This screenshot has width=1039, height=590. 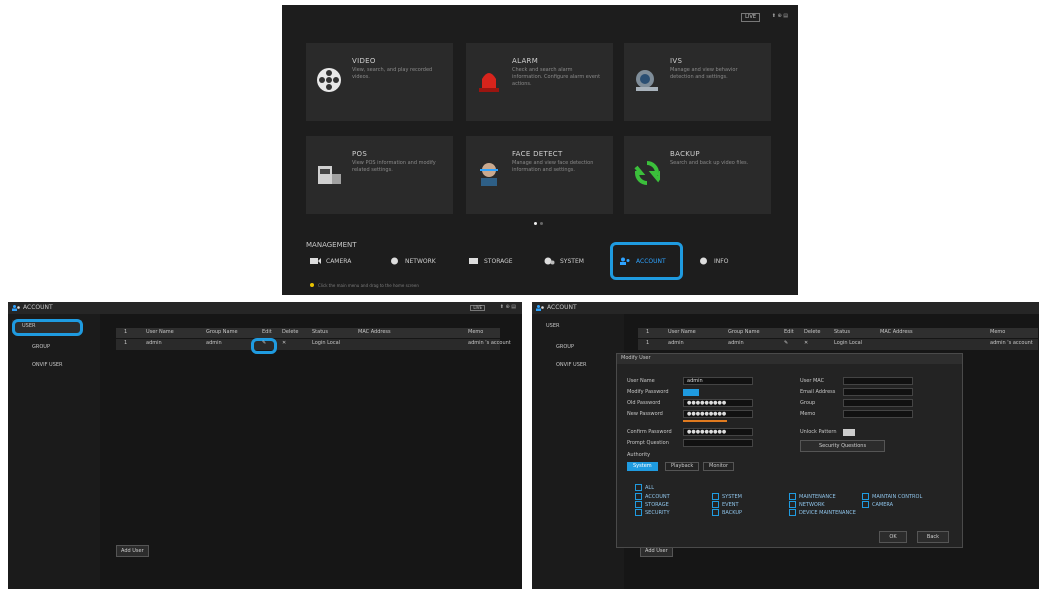 What do you see at coordinates (685, 154) in the screenshot?
I see `tile-title: BACKUP` at bounding box center [685, 154].